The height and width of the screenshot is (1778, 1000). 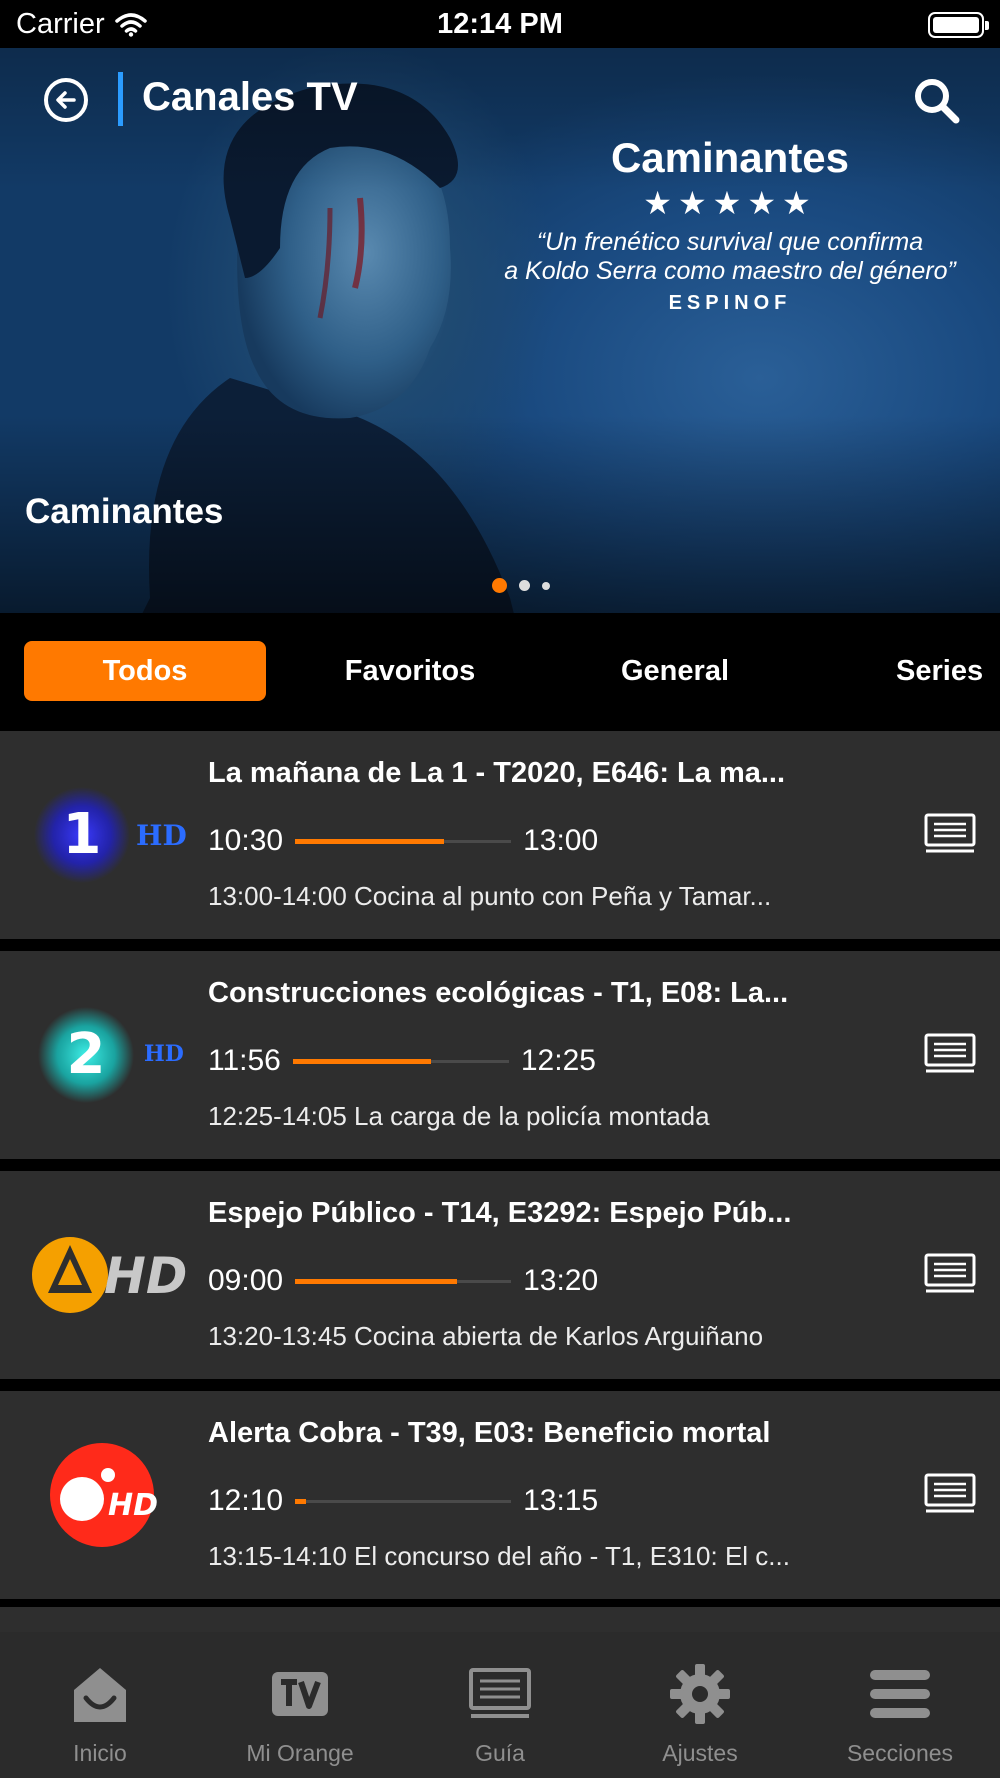 What do you see at coordinates (246, 1280) in the screenshot?
I see `program-start-time: 09:00` at bounding box center [246, 1280].